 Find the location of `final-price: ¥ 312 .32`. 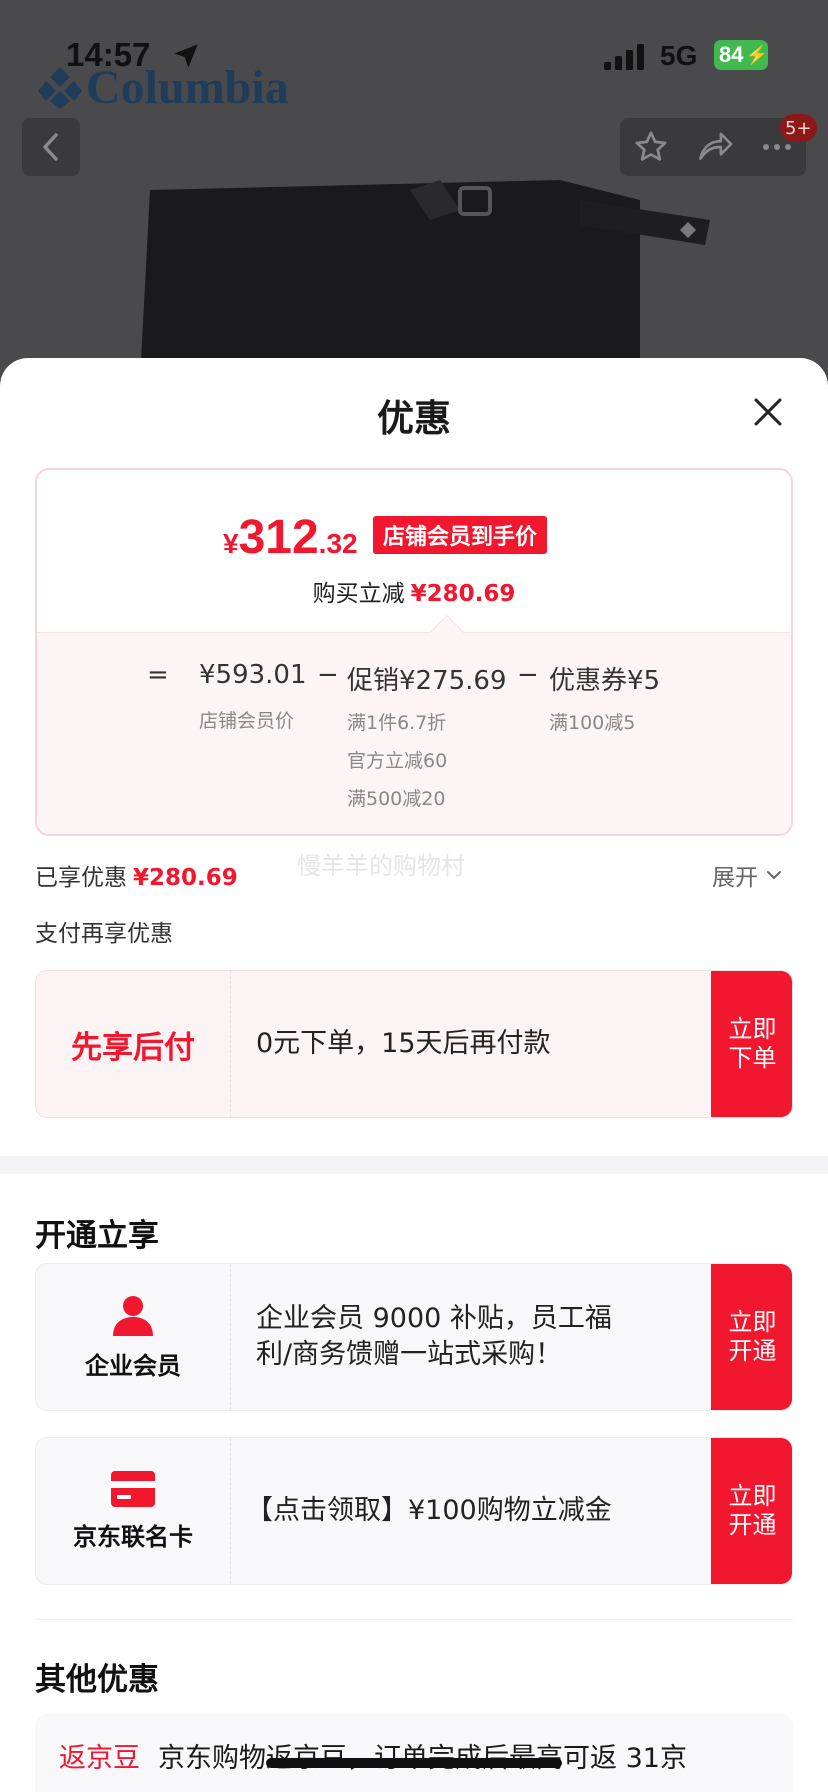

final-price: ¥ 312 .32 is located at coordinates (290, 537).